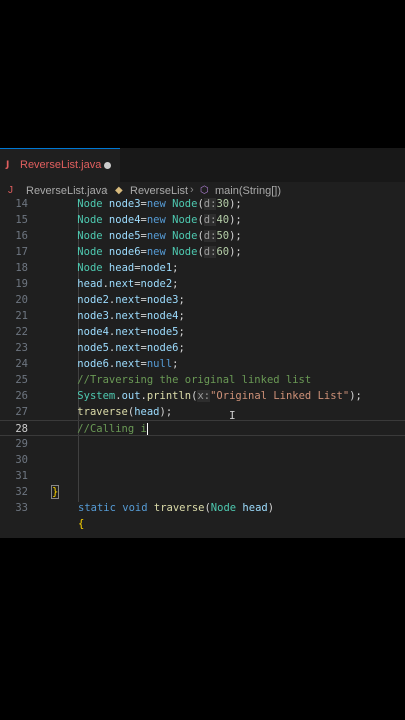 The width and height of the screenshot is (405, 720). What do you see at coordinates (159, 204) in the screenshot?
I see `line-text: Node node3=new Node(d:30);` at bounding box center [159, 204].